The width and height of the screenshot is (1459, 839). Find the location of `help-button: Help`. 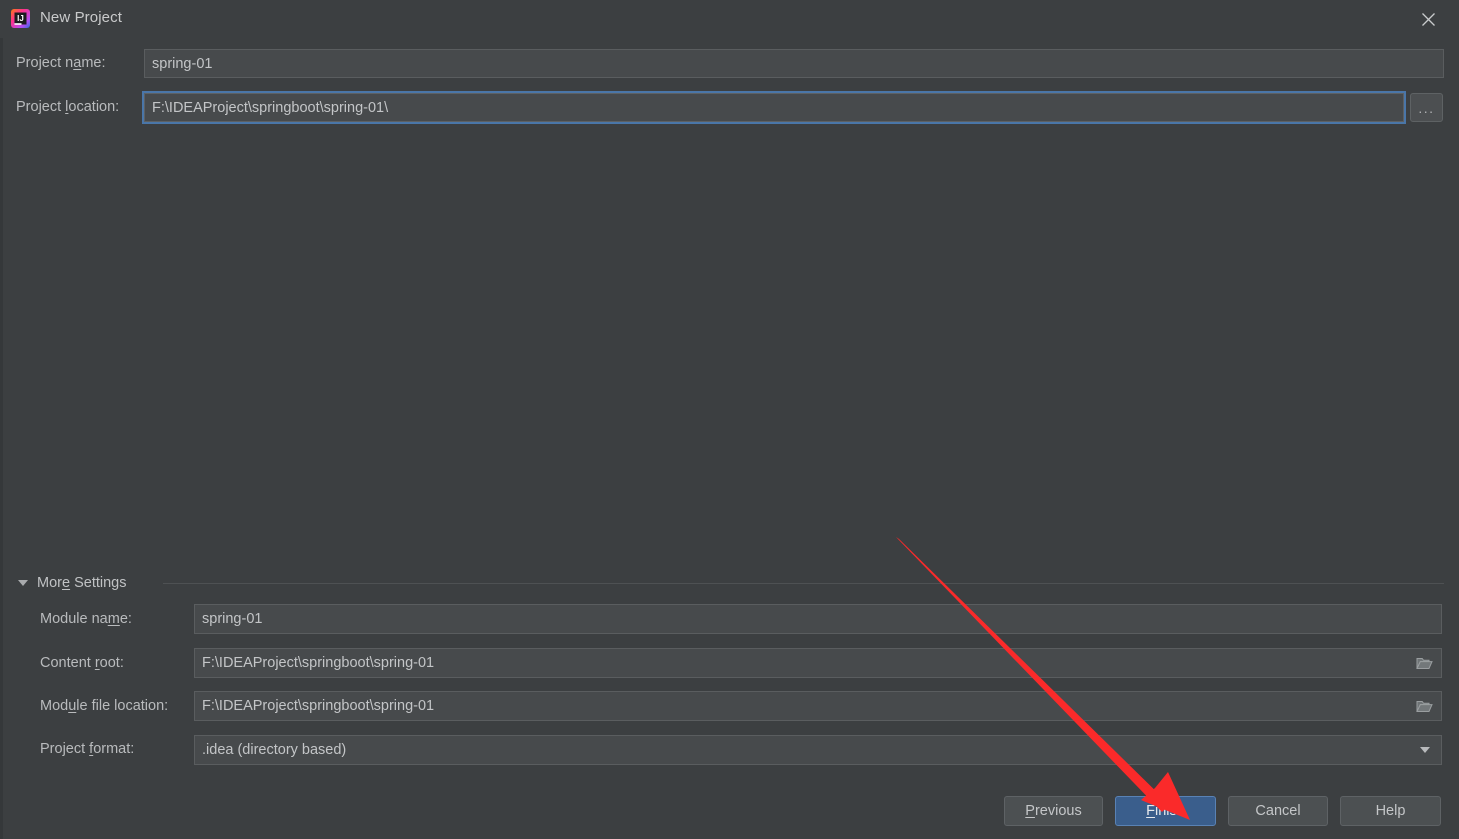

help-button: Help is located at coordinates (1390, 811).